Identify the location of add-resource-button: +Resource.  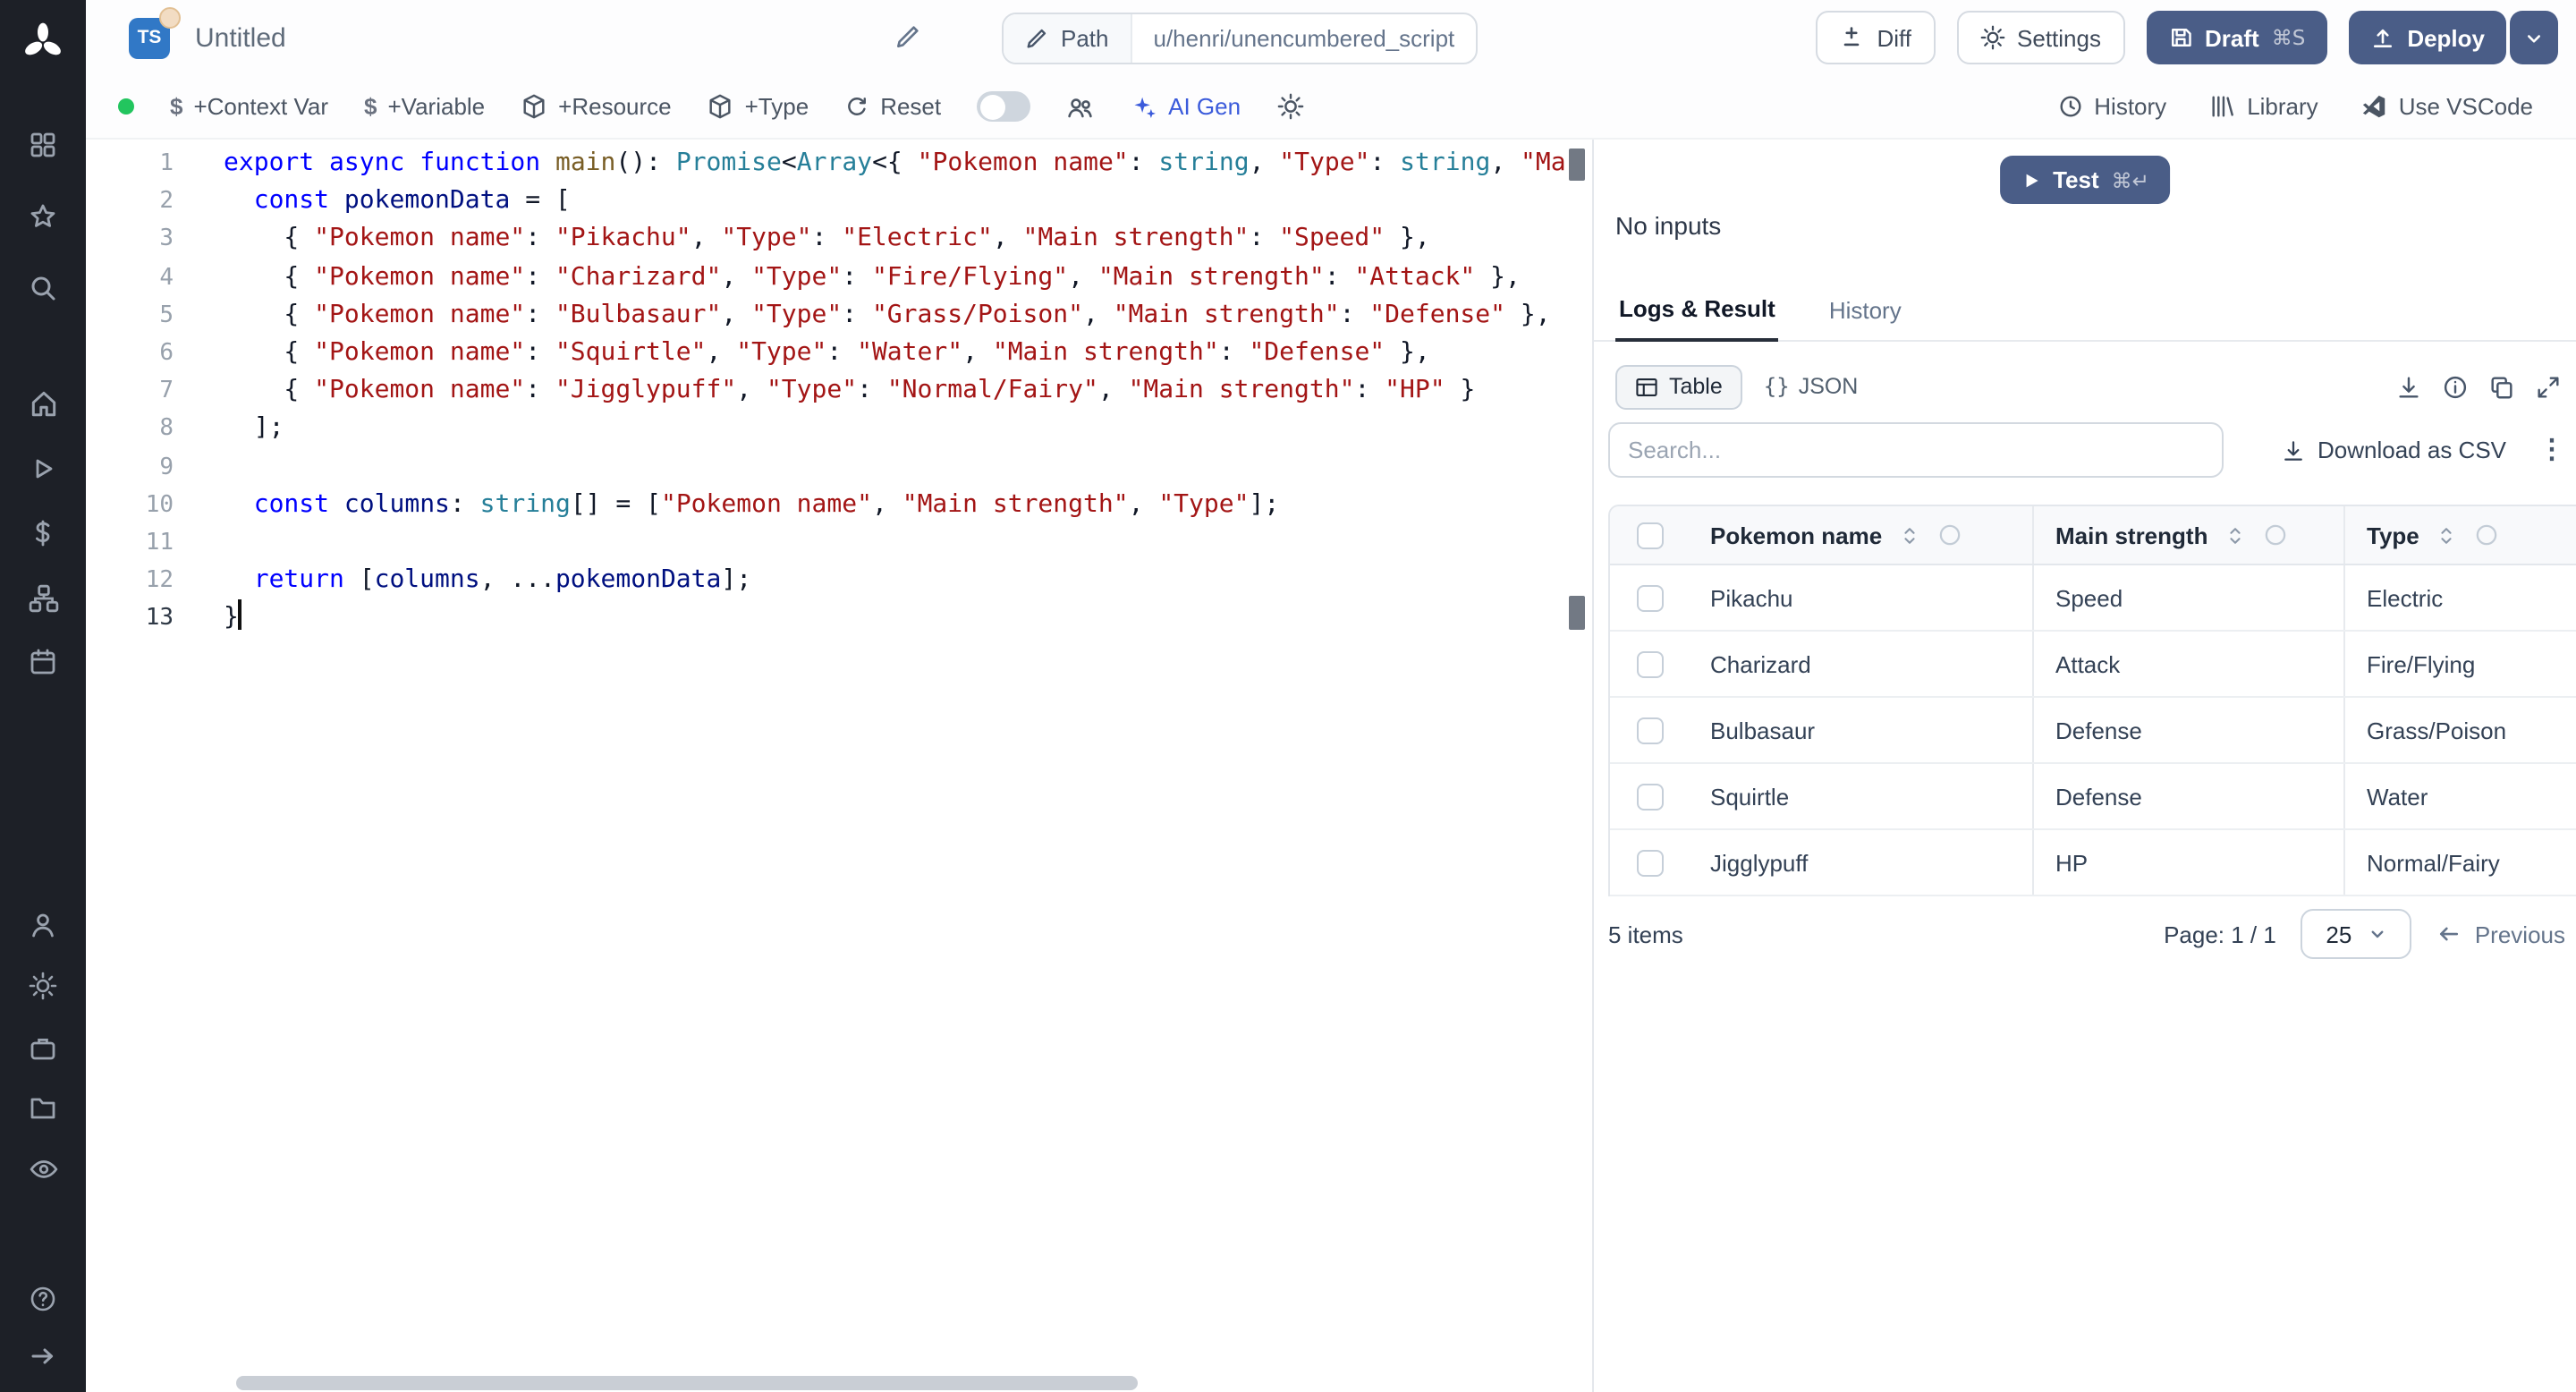
(596, 106).